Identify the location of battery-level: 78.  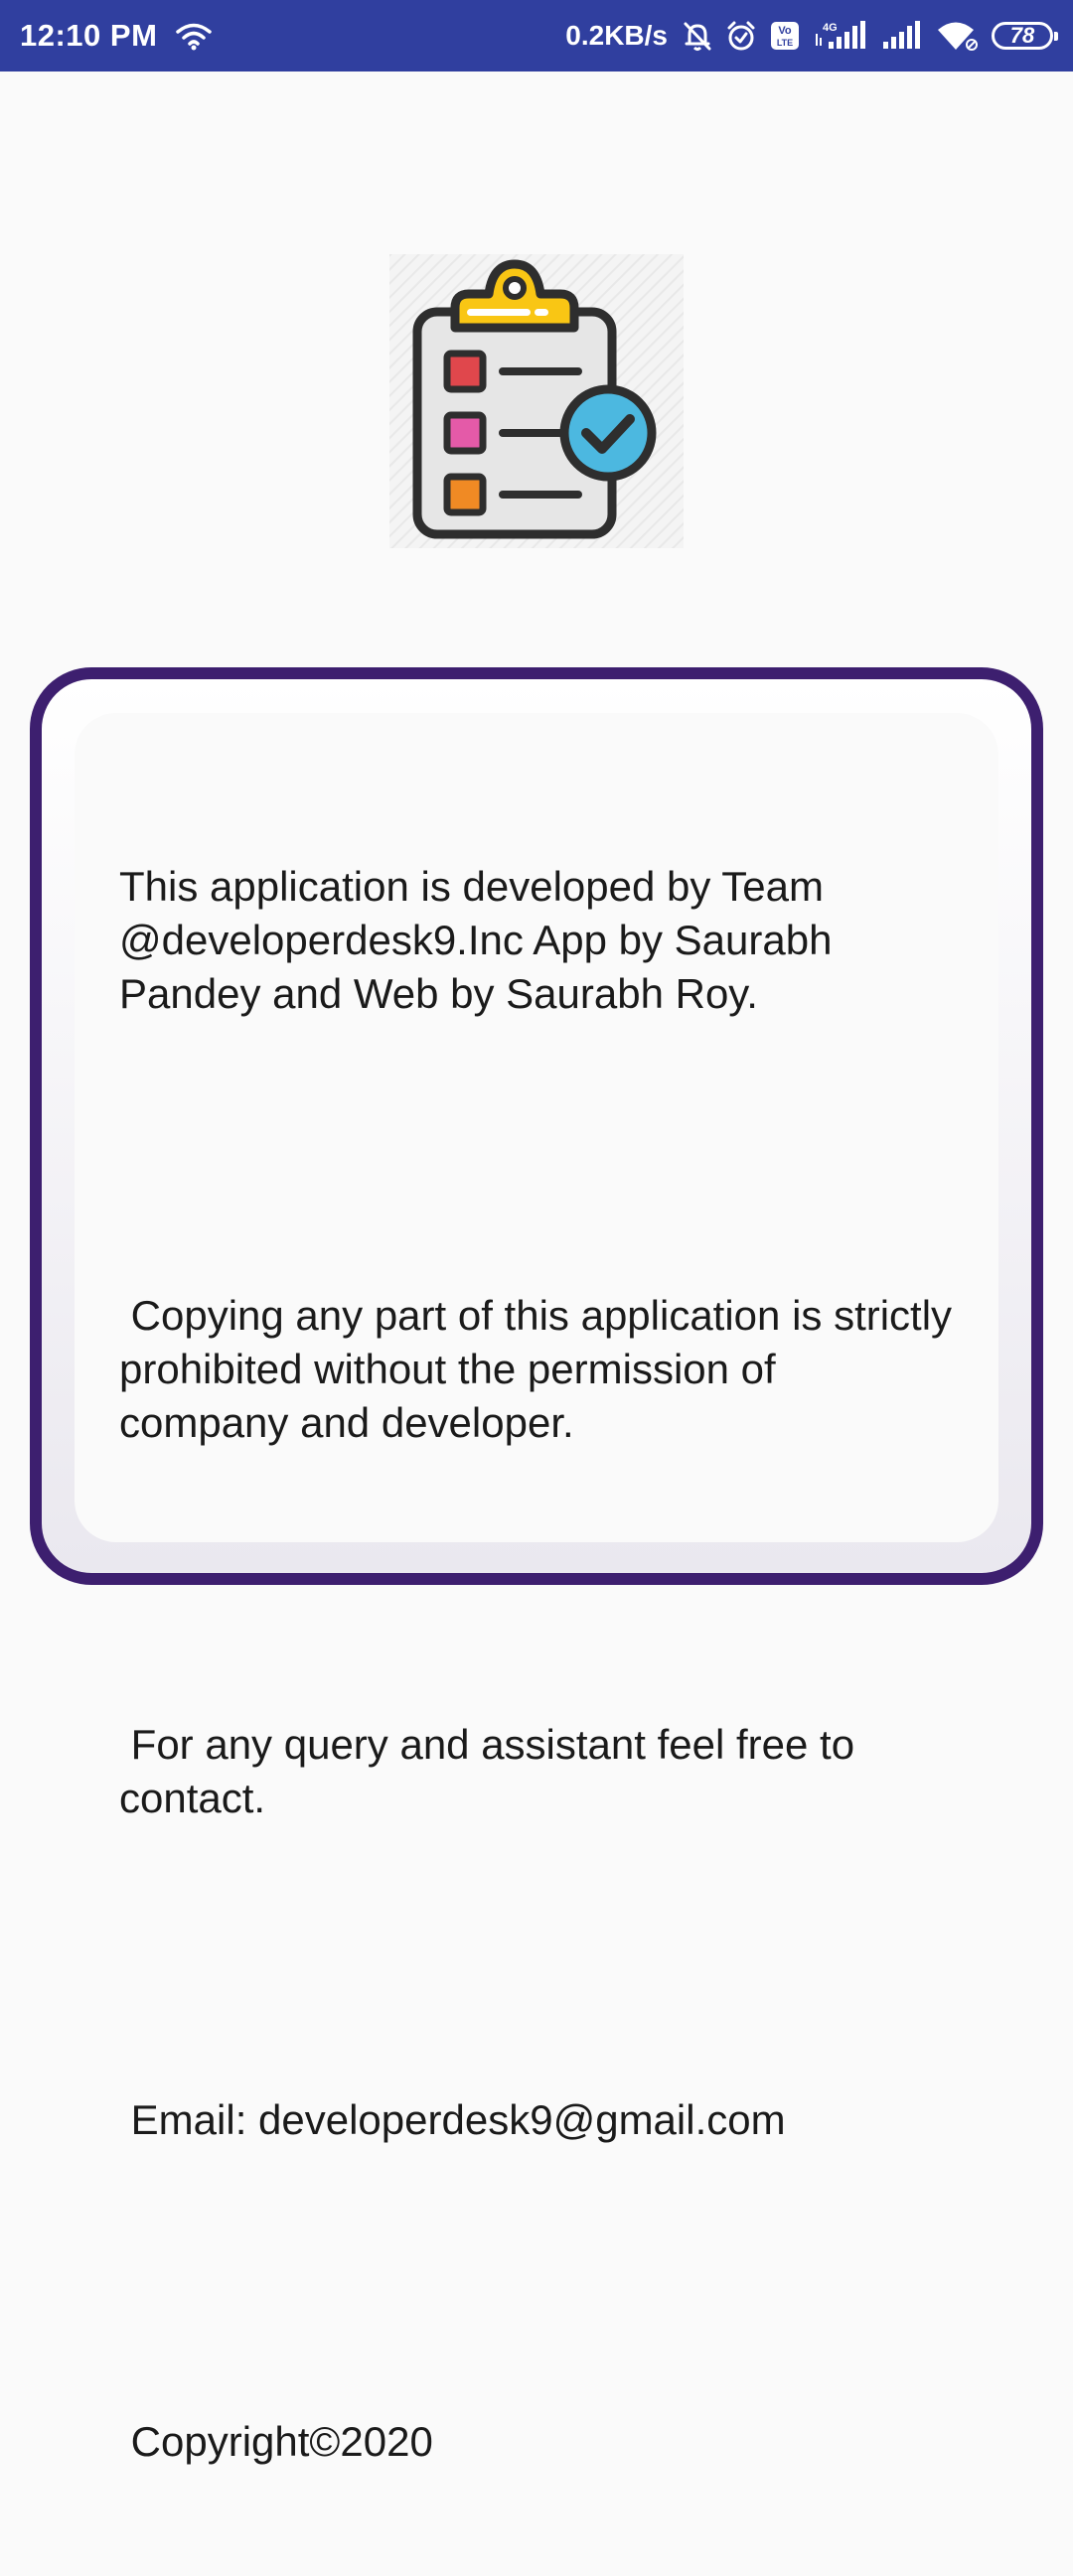
(1022, 36).